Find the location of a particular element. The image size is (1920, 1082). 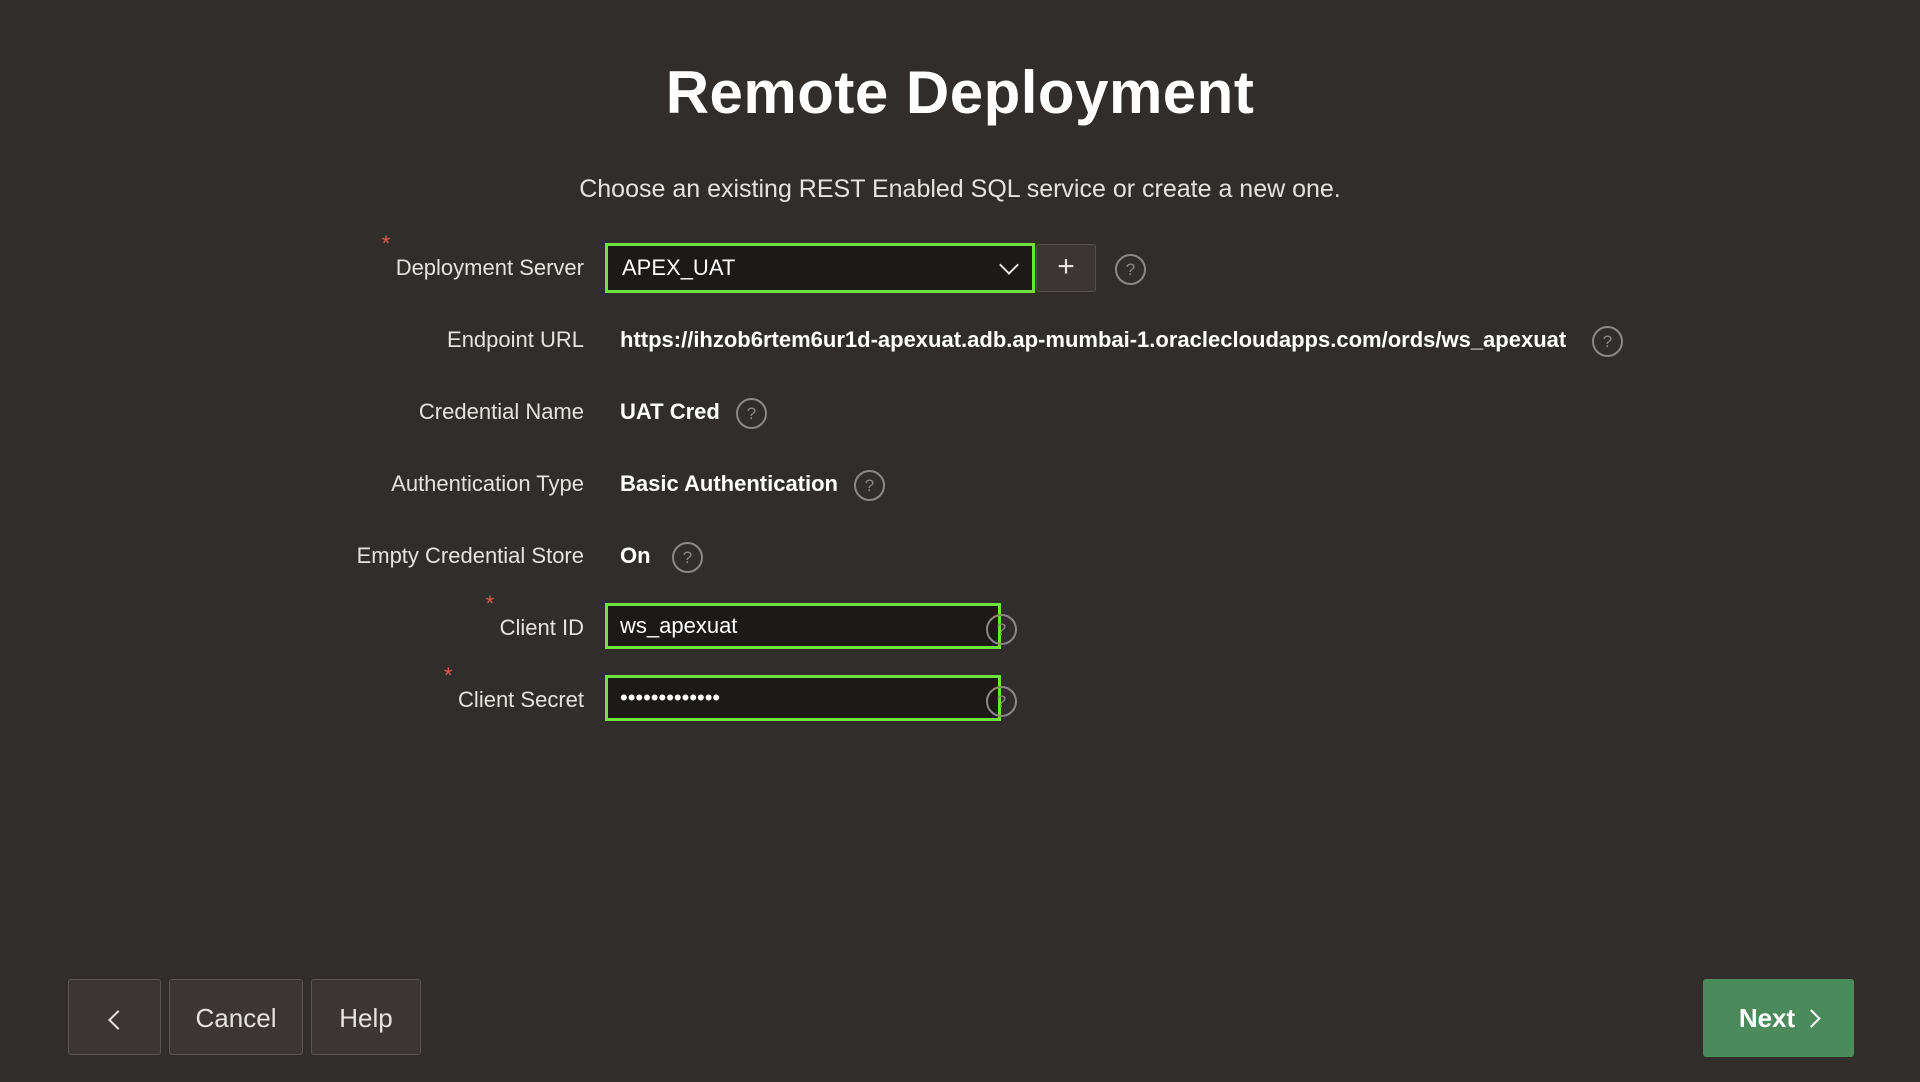

credential-name-value: UAT Cred is located at coordinates (670, 411).